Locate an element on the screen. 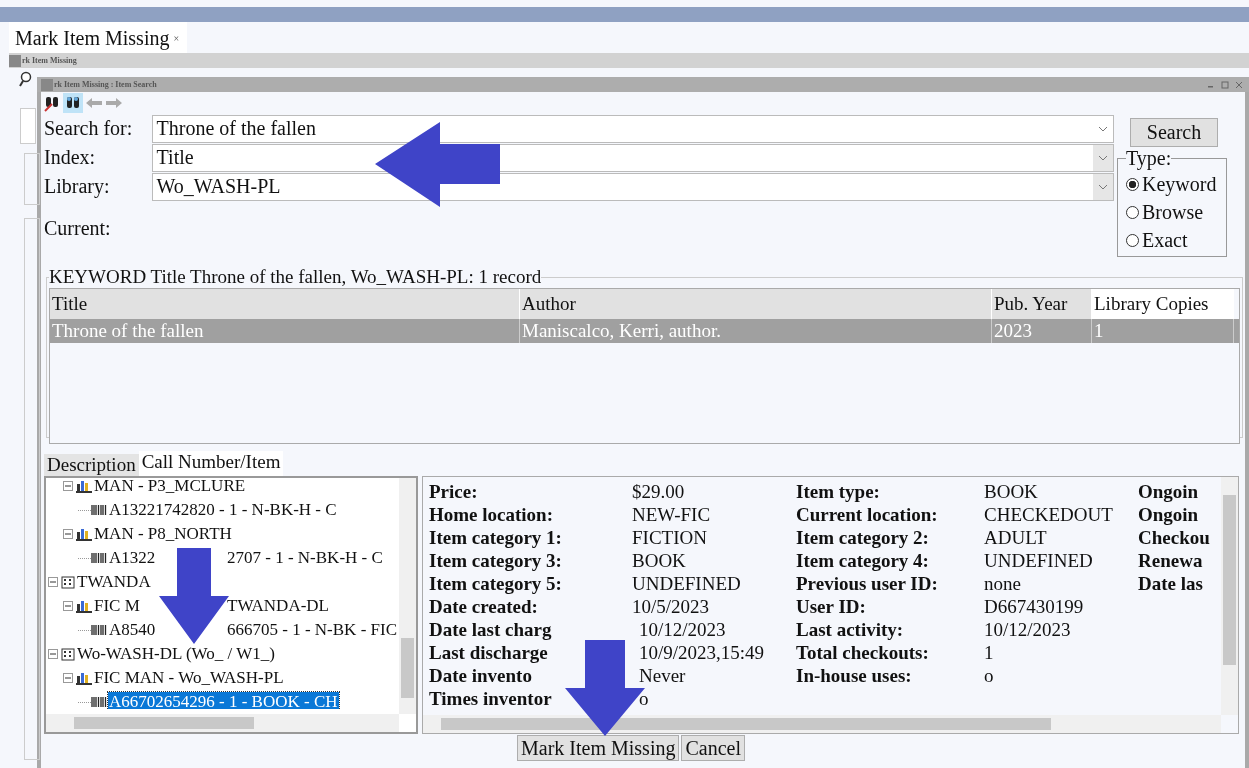 This screenshot has width=1249, height=768. field-label: Search for: is located at coordinates (89, 128).